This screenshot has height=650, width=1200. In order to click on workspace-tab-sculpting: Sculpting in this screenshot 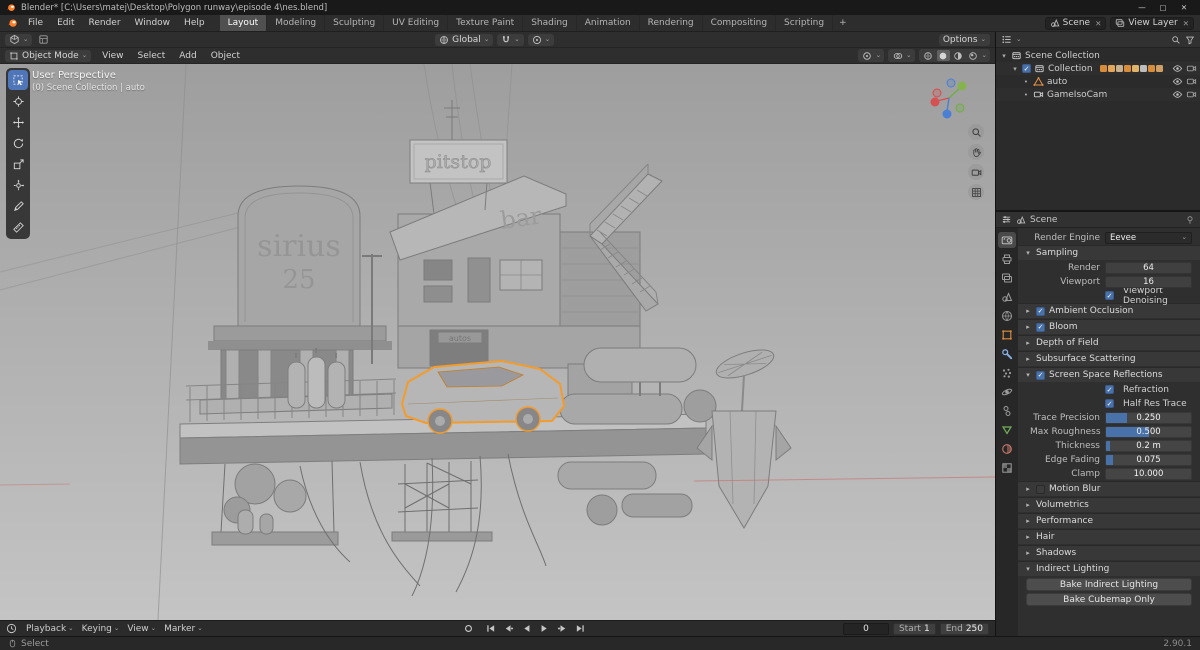, I will do `click(355, 23)`.